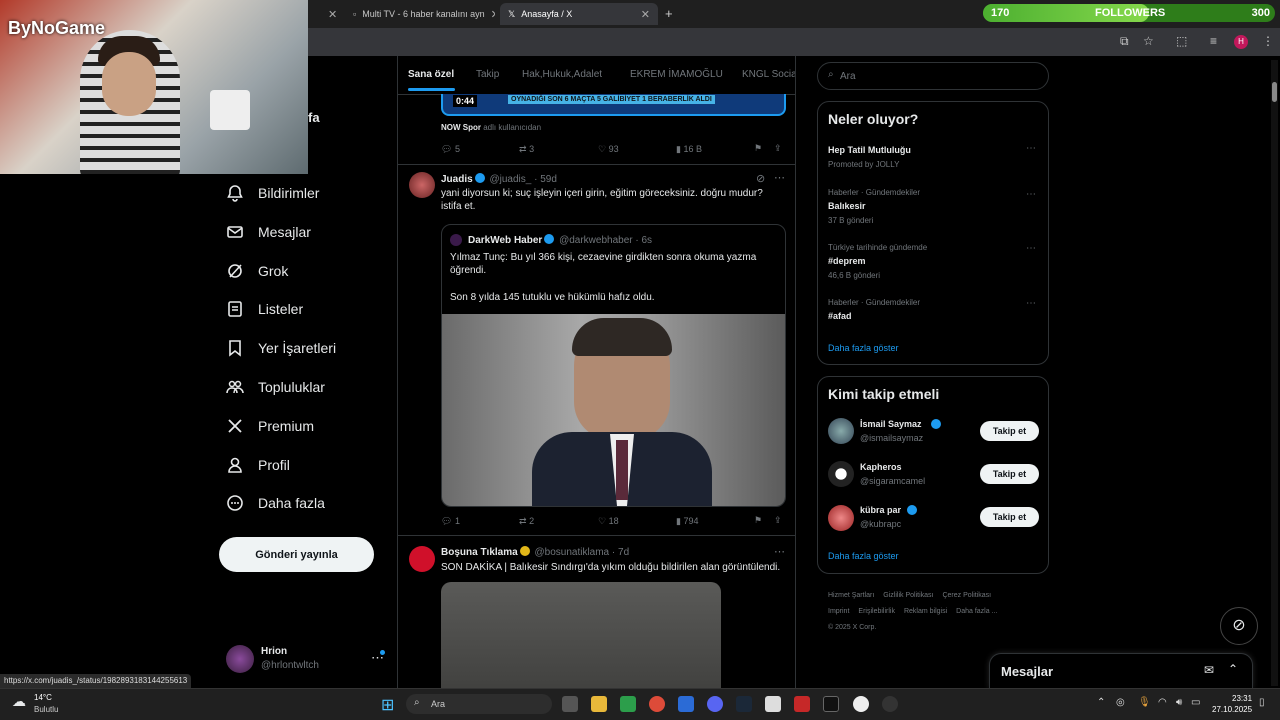  What do you see at coordinates (876, 611) in the screenshot?
I see `footer-link: Erişilebilirlik` at bounding box center [876, 611].